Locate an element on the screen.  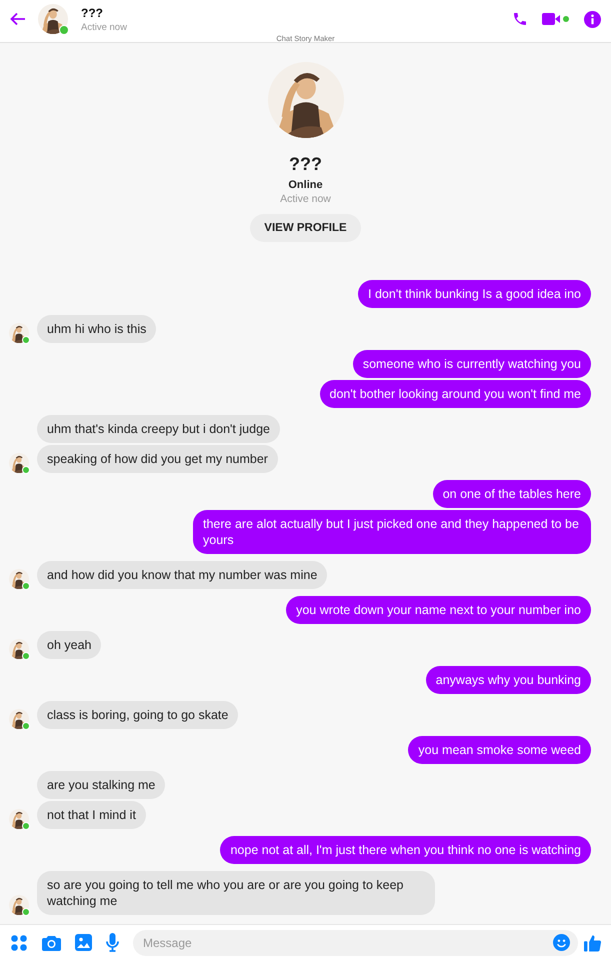
message-field: Message is located at coordinates (355, 943).